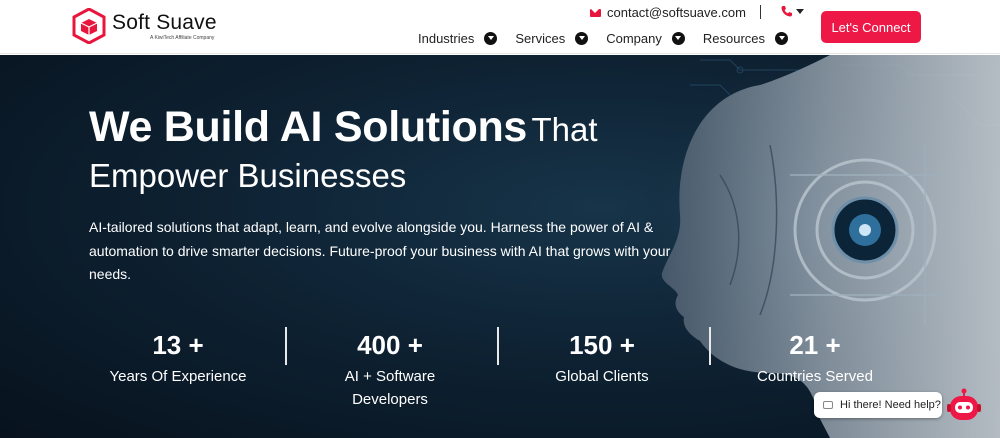 Image resolution: width=1000 pixels, height=438 pixels. I want to click on phone-dropdown, so click(792, 11).